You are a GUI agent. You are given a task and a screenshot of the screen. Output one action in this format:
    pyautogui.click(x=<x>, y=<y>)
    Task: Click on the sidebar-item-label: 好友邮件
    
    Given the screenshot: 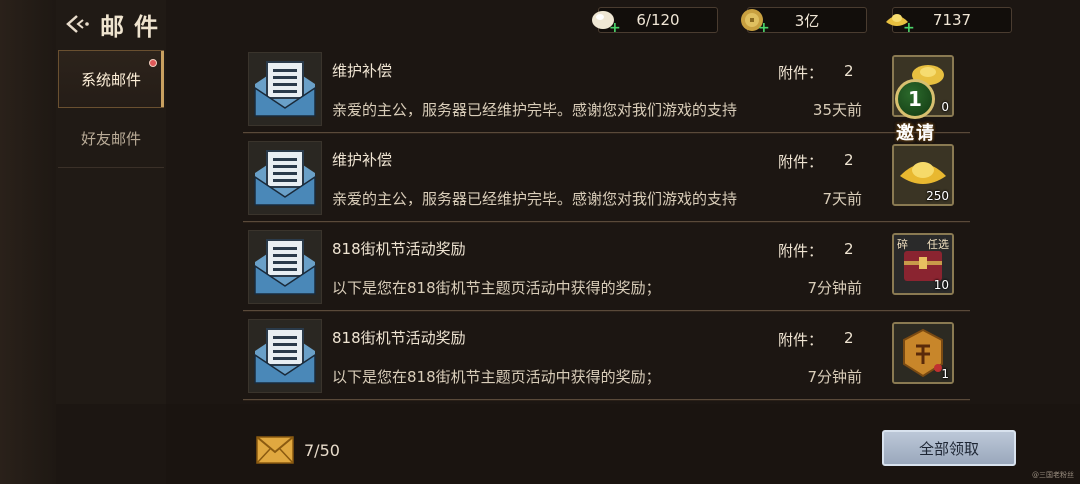 What is the action you would take?
    pyautogui.click(x=110, y=139)
    